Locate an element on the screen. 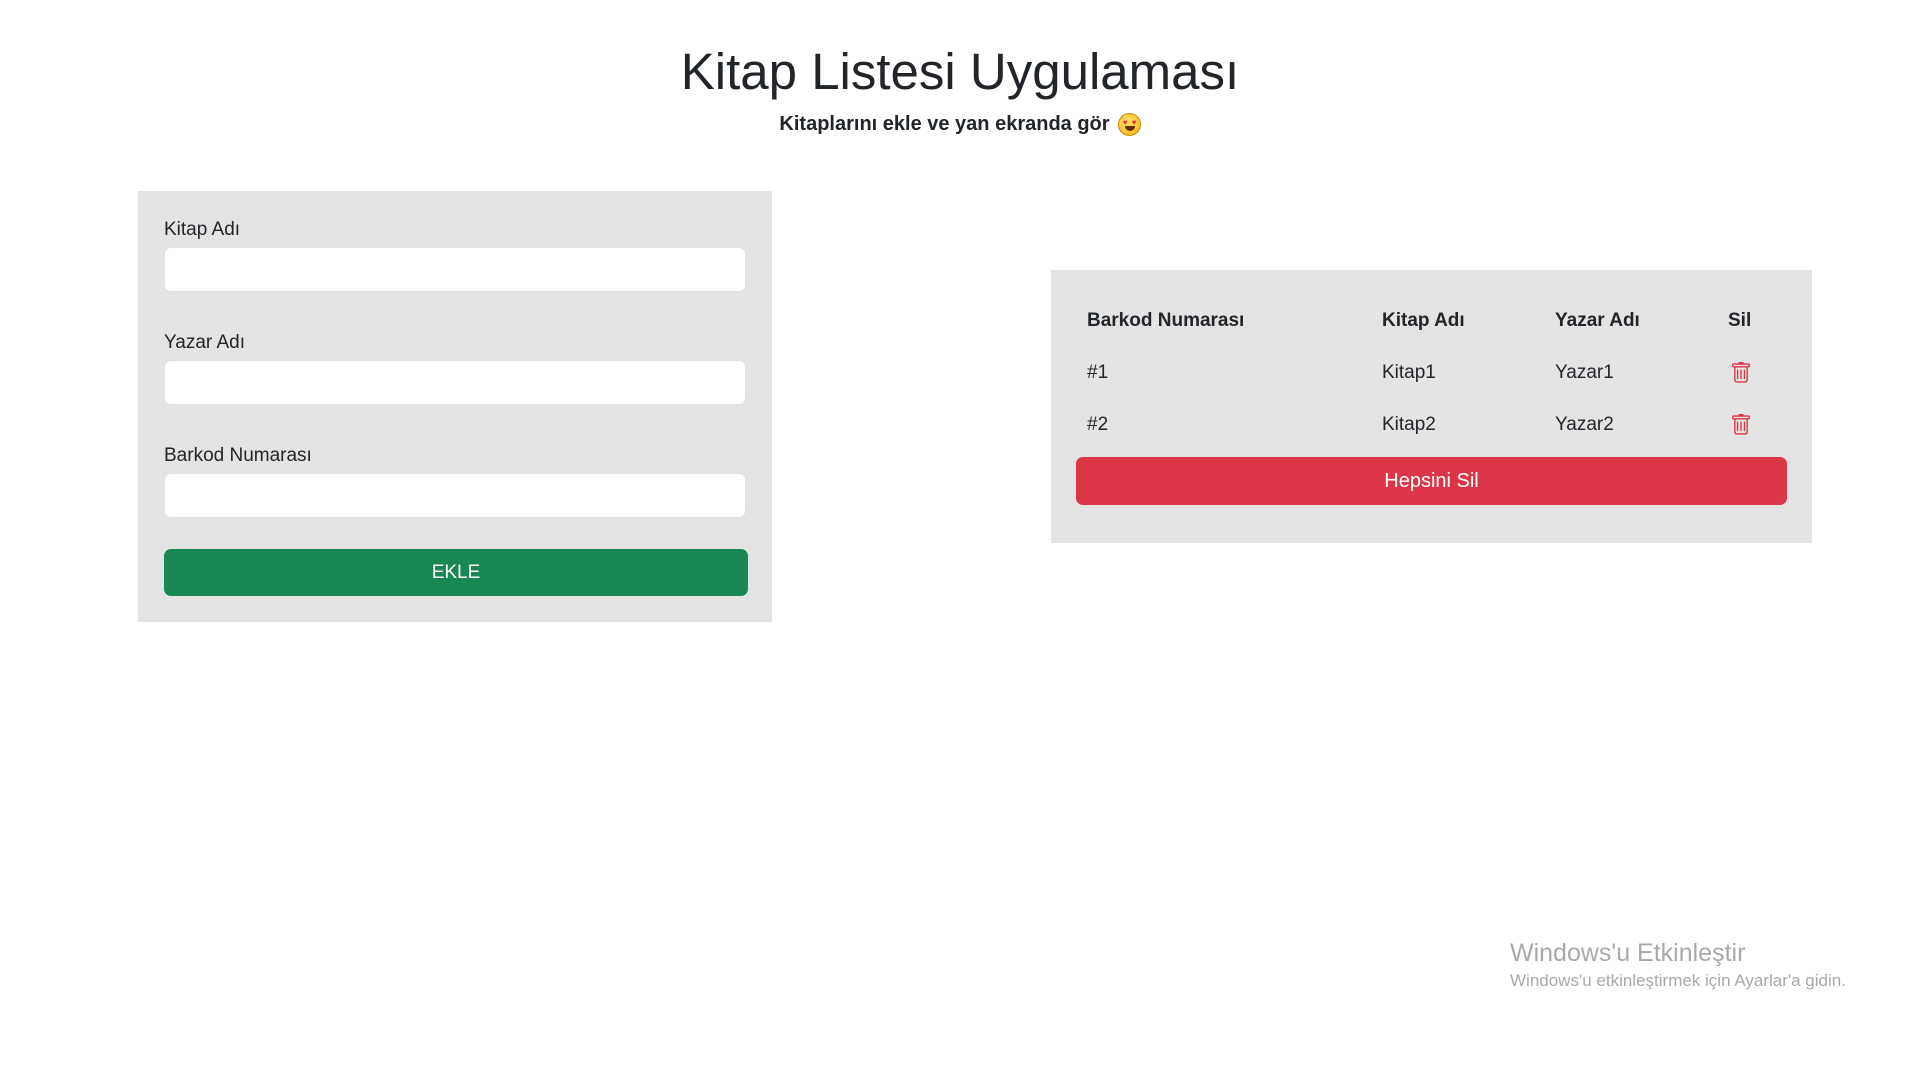  page-title: Kitap Listesi Uygulaması is located at coordinates (960, 71).